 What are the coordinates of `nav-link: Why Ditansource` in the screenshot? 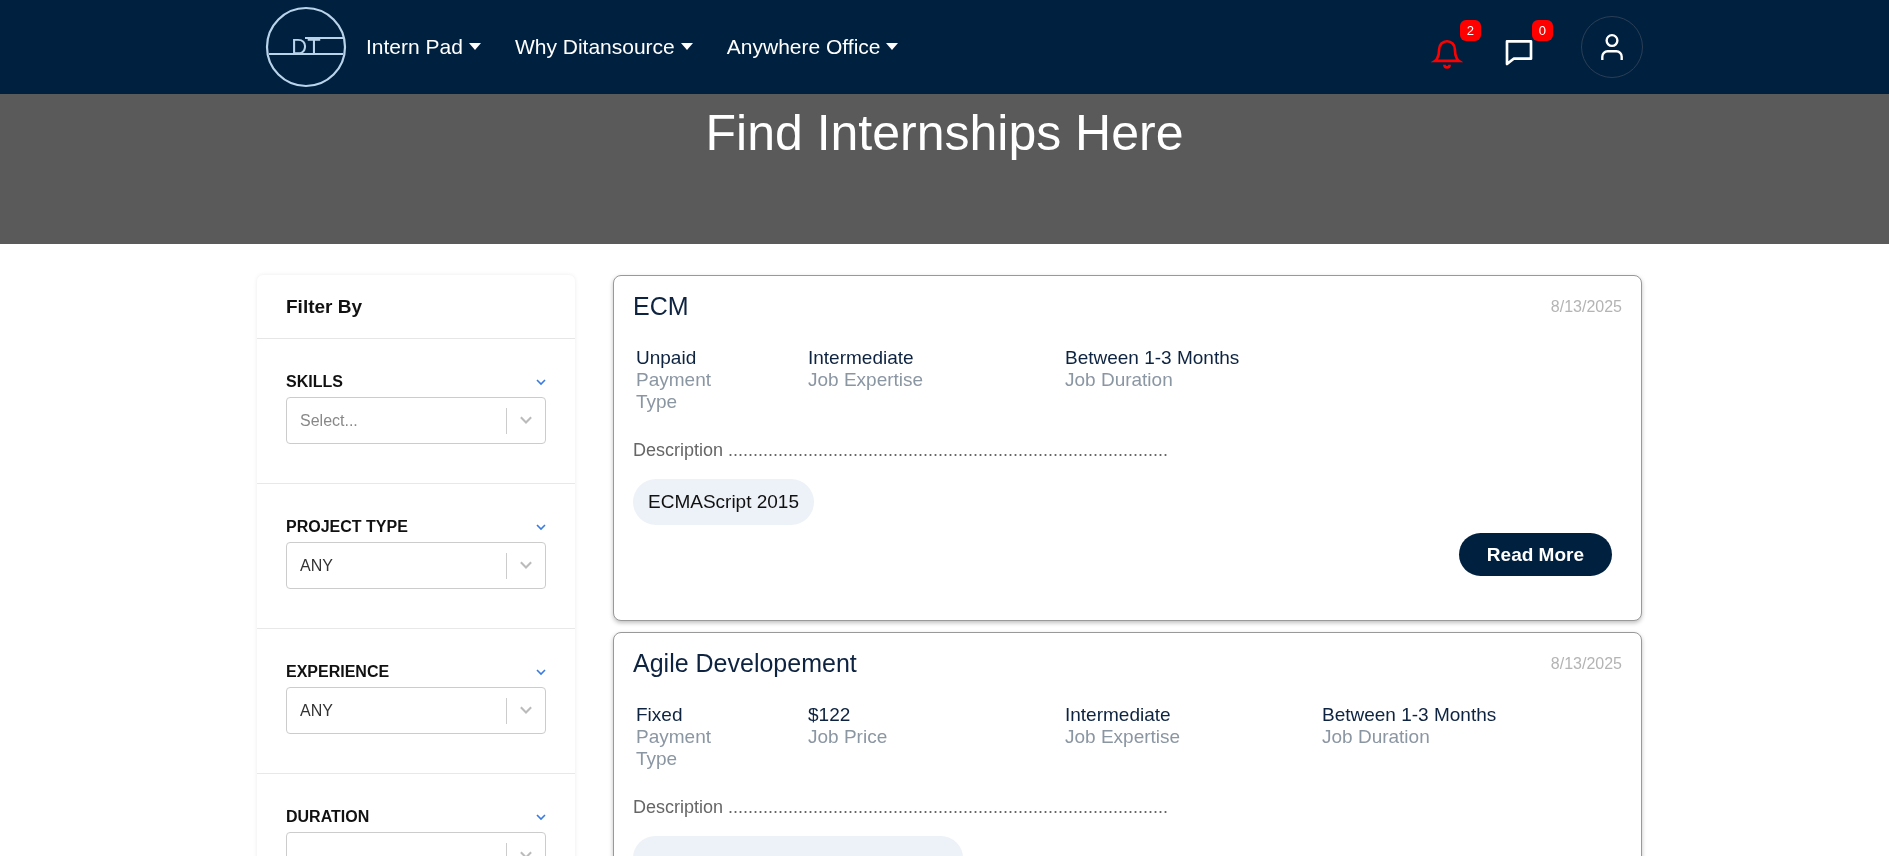 It's located at (603, 47).